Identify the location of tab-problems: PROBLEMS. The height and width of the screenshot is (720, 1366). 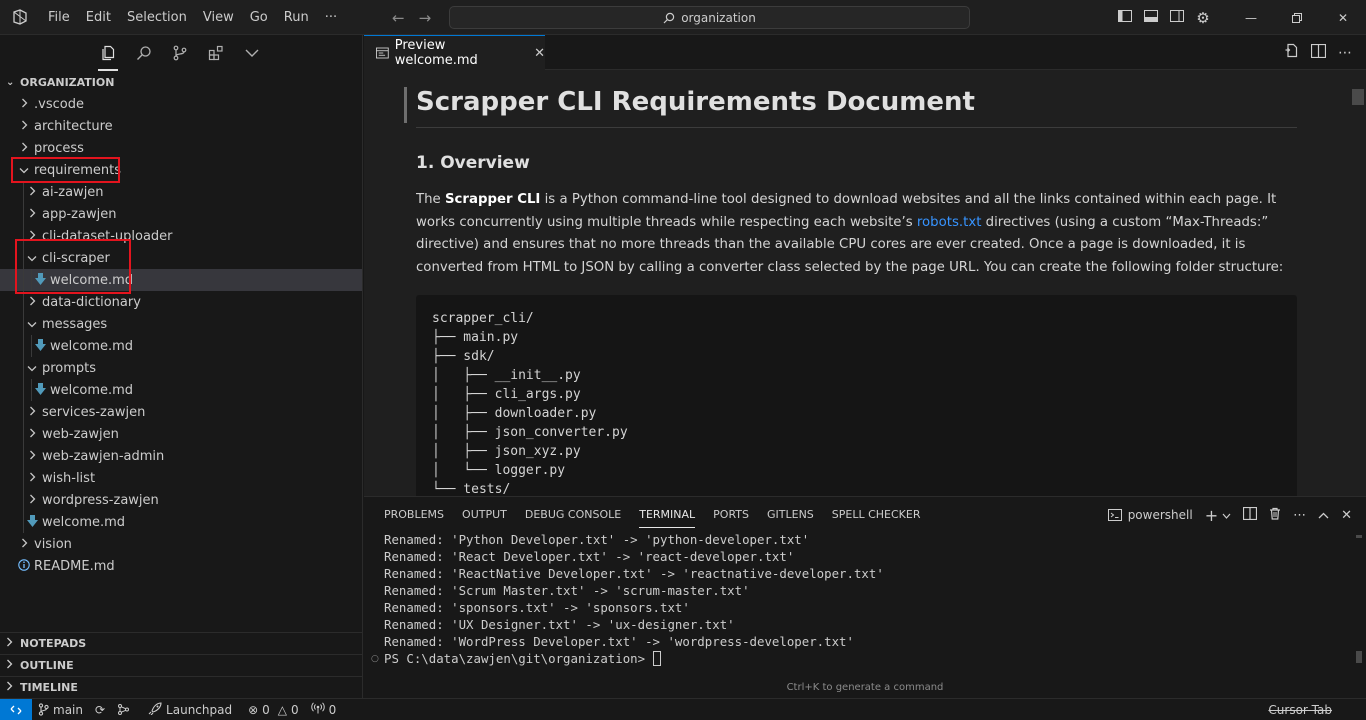
(419, 515).